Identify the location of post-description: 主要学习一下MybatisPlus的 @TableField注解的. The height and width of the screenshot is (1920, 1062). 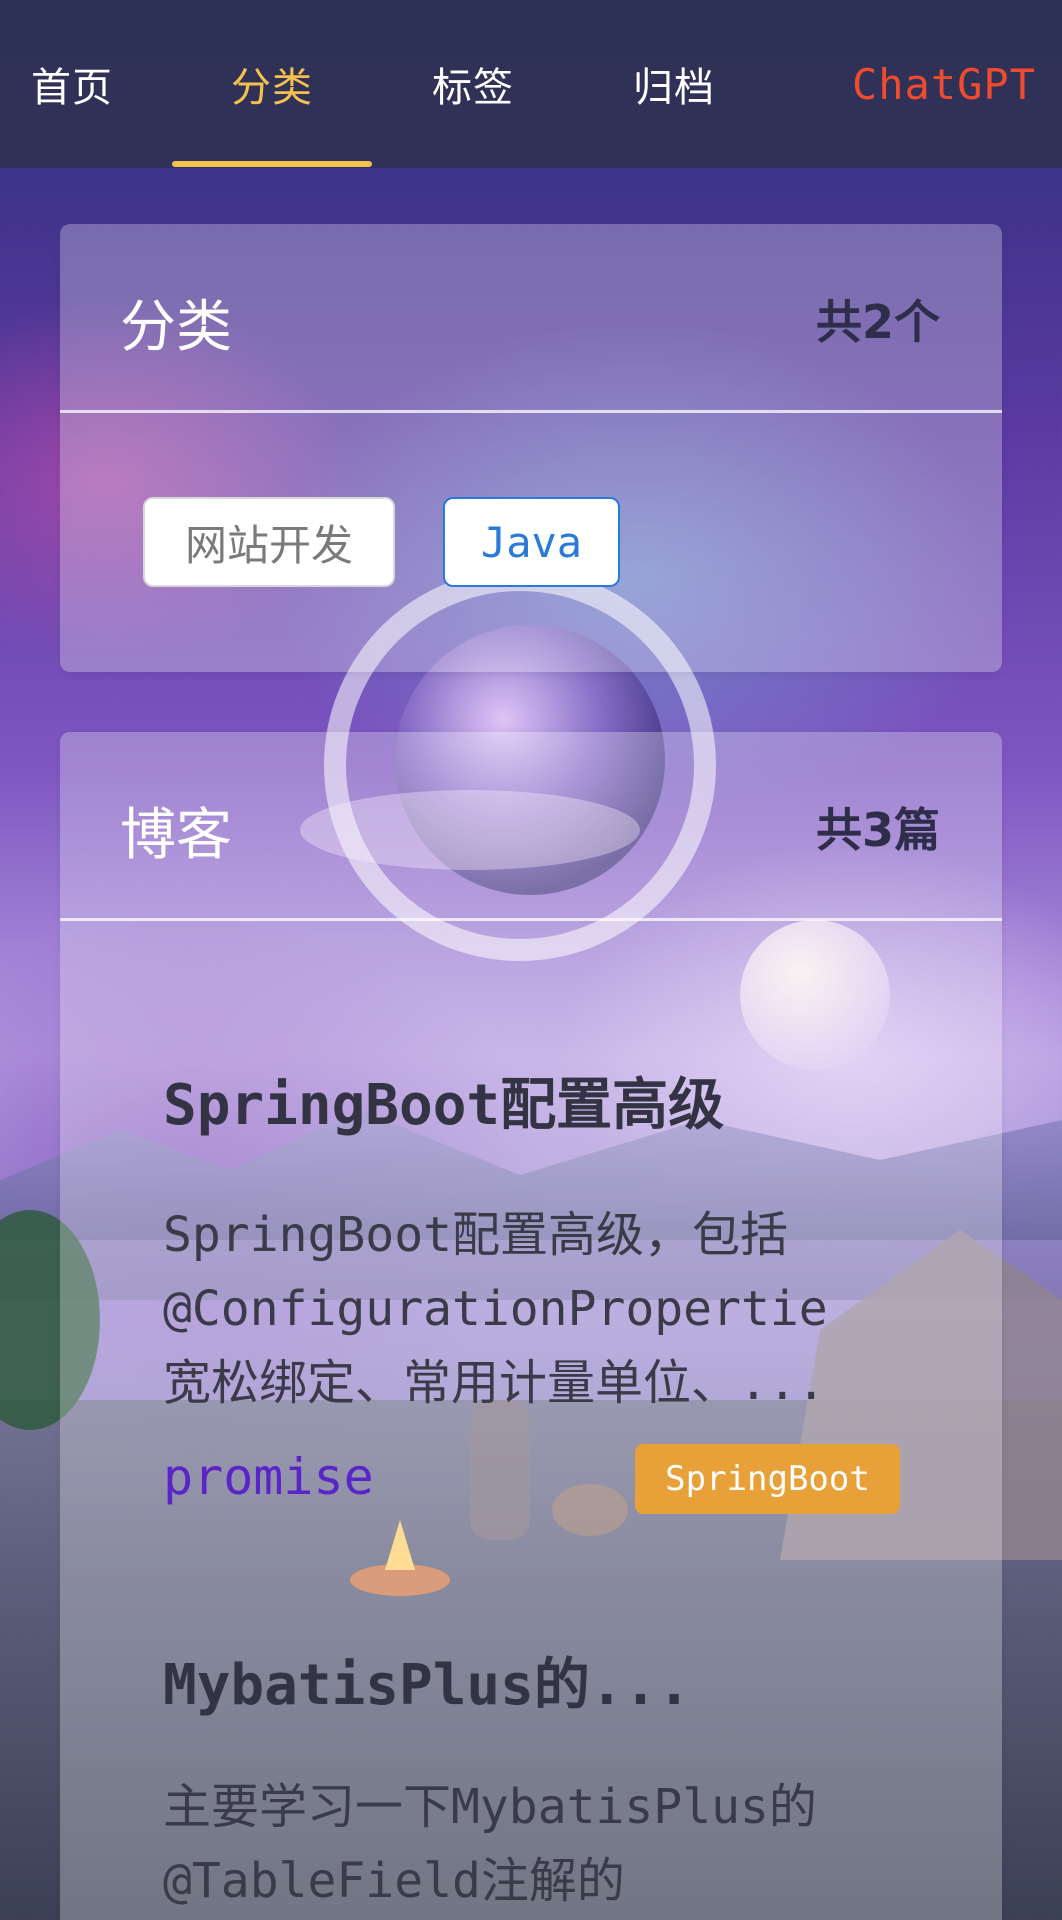
(533, 1844).